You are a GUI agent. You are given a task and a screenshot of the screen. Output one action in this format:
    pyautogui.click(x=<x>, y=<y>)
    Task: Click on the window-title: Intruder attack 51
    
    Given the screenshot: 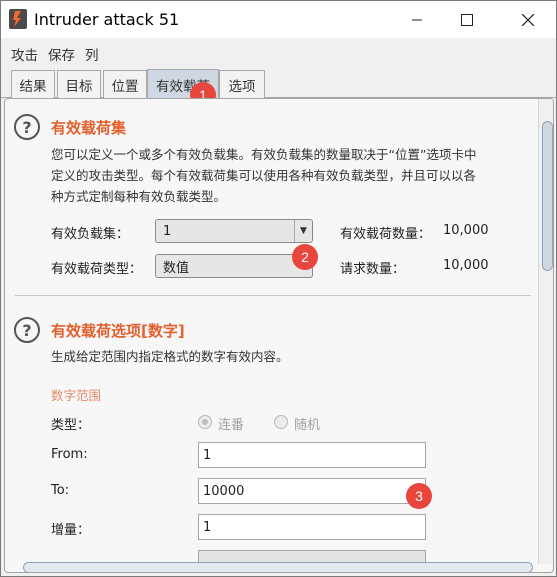 What is the action you would take?
    pyautogui.click(x=107, y=19)
    